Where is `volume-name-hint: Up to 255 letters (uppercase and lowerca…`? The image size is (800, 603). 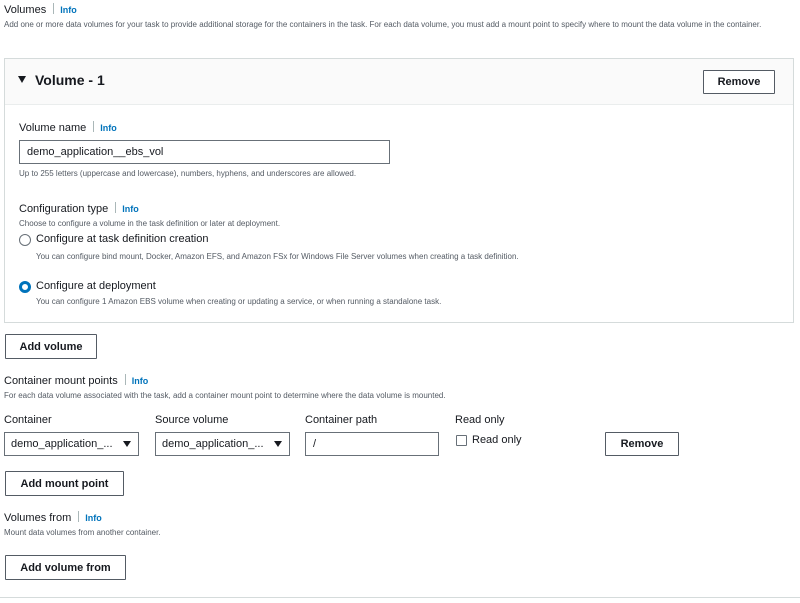
volume-name-hint: Up to 255 letters (uppercase and lowerca… is located at coordinates (188, 173).